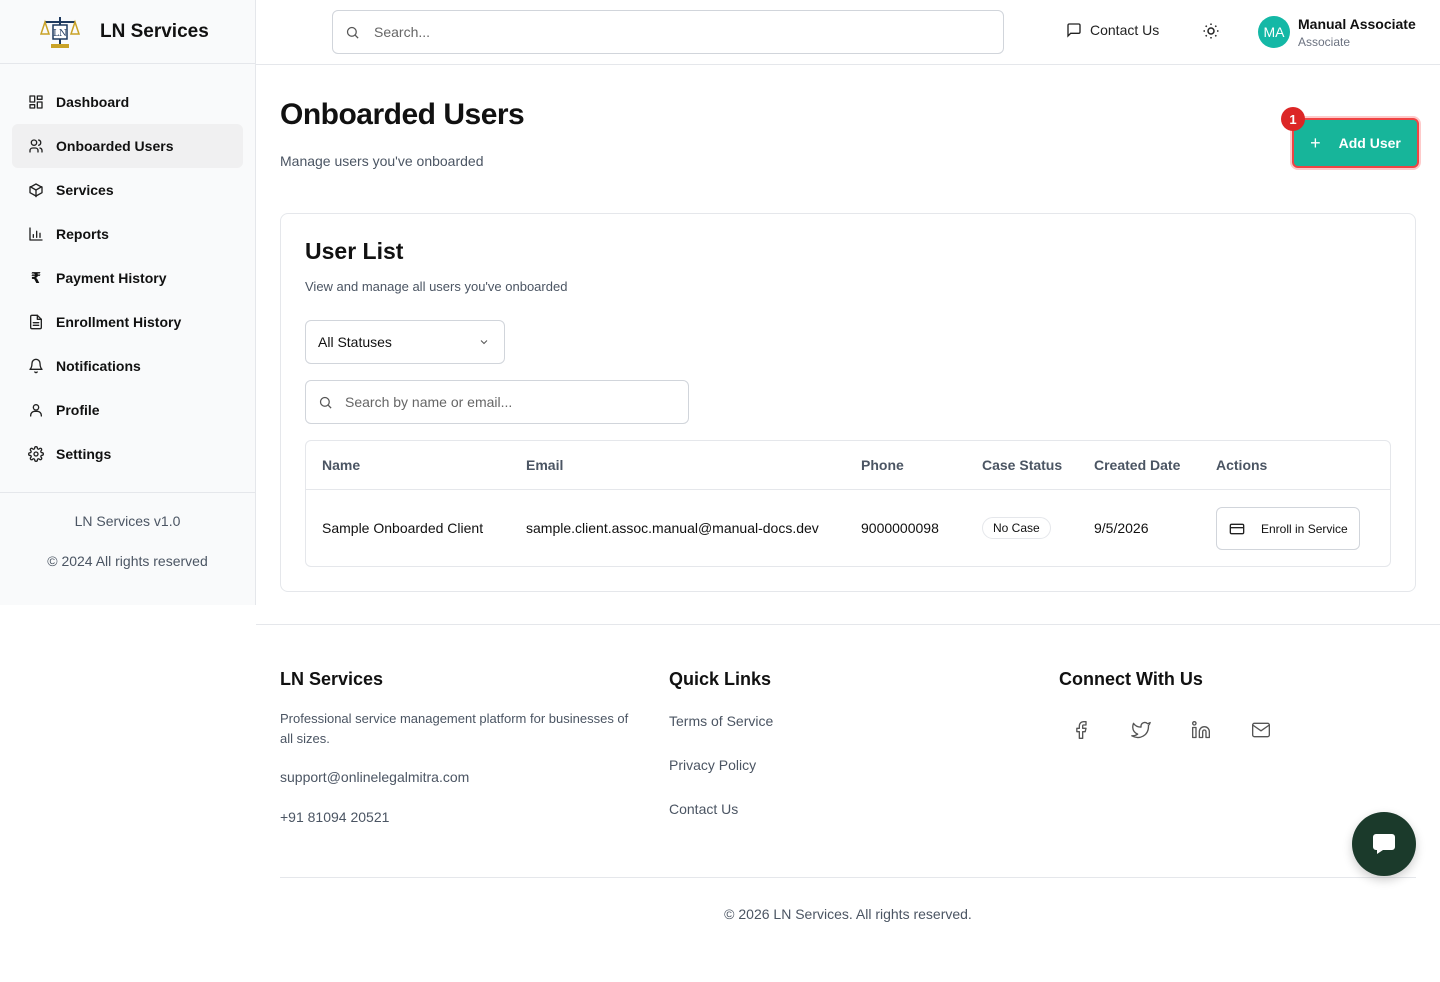  I want to click on sidebar-item-services: Services, so click(127, 190).